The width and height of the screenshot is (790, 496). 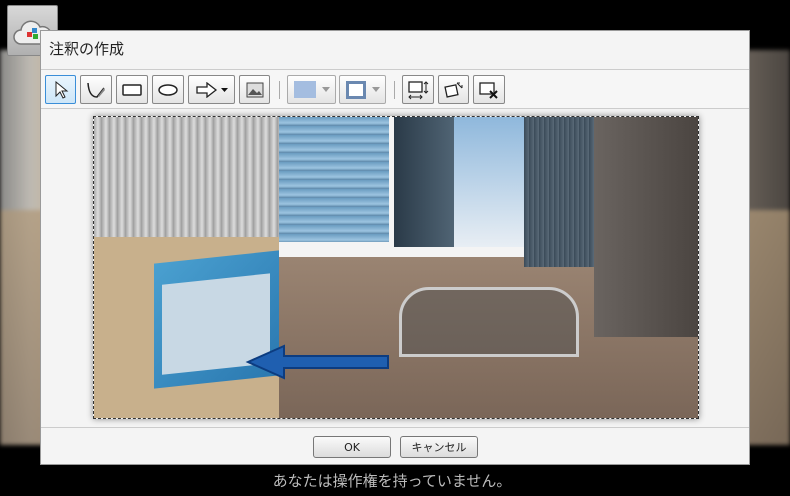 I want to click on ellipse-icon, so click(x=168, y=89).